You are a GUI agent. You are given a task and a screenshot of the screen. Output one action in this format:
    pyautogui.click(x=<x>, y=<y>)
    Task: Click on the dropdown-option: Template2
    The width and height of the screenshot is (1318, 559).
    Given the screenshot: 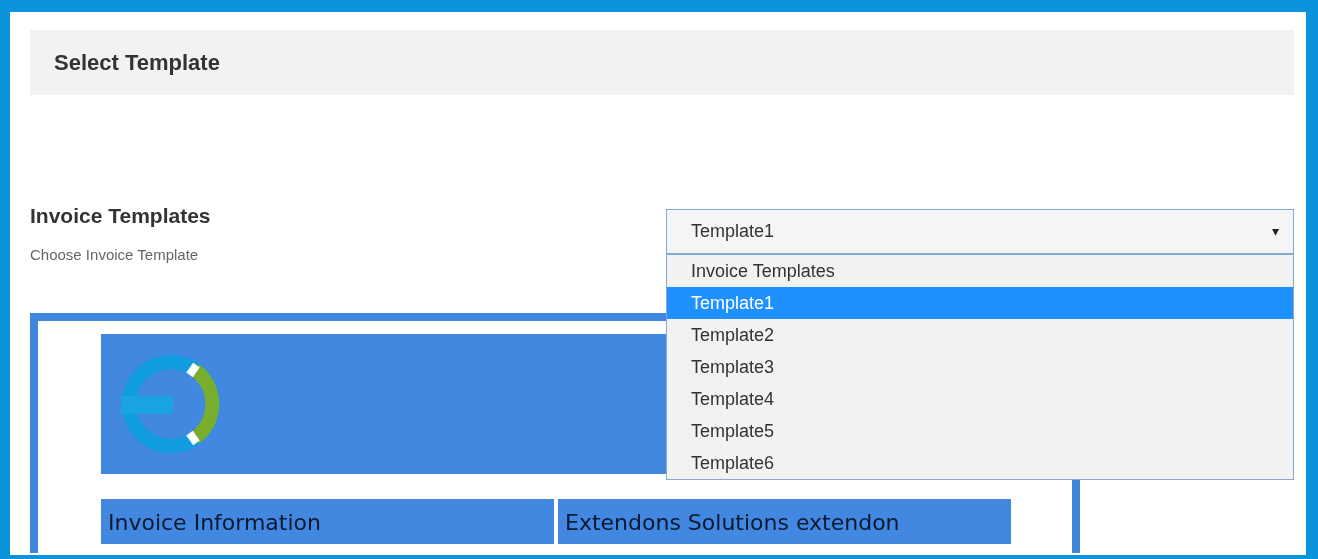 What is the action you would take?
    pyautogui.click(x=980, y=335)
    